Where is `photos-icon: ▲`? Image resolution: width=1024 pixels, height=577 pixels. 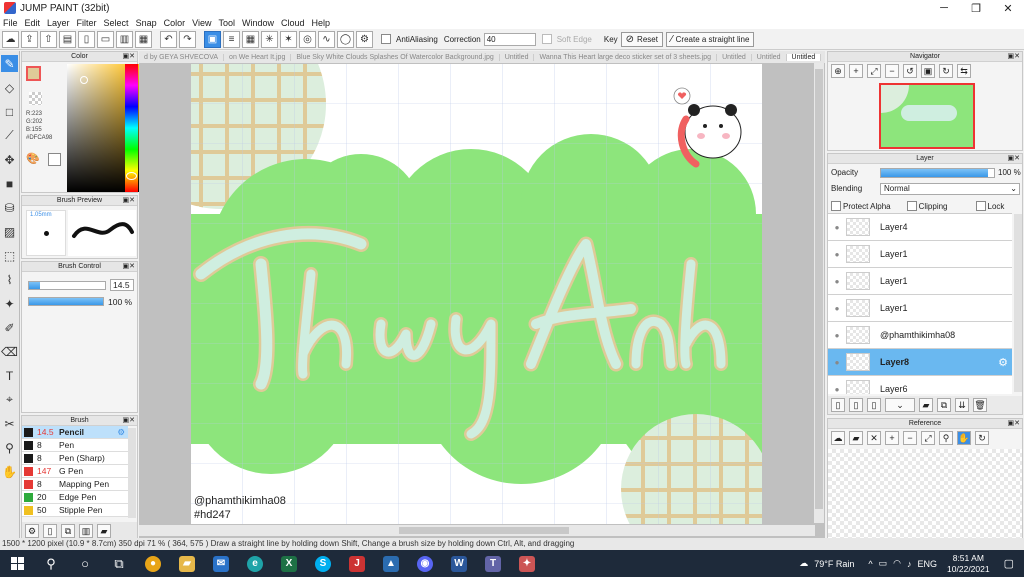
photos-icon: ▲ is located at coordinates (391, 563).